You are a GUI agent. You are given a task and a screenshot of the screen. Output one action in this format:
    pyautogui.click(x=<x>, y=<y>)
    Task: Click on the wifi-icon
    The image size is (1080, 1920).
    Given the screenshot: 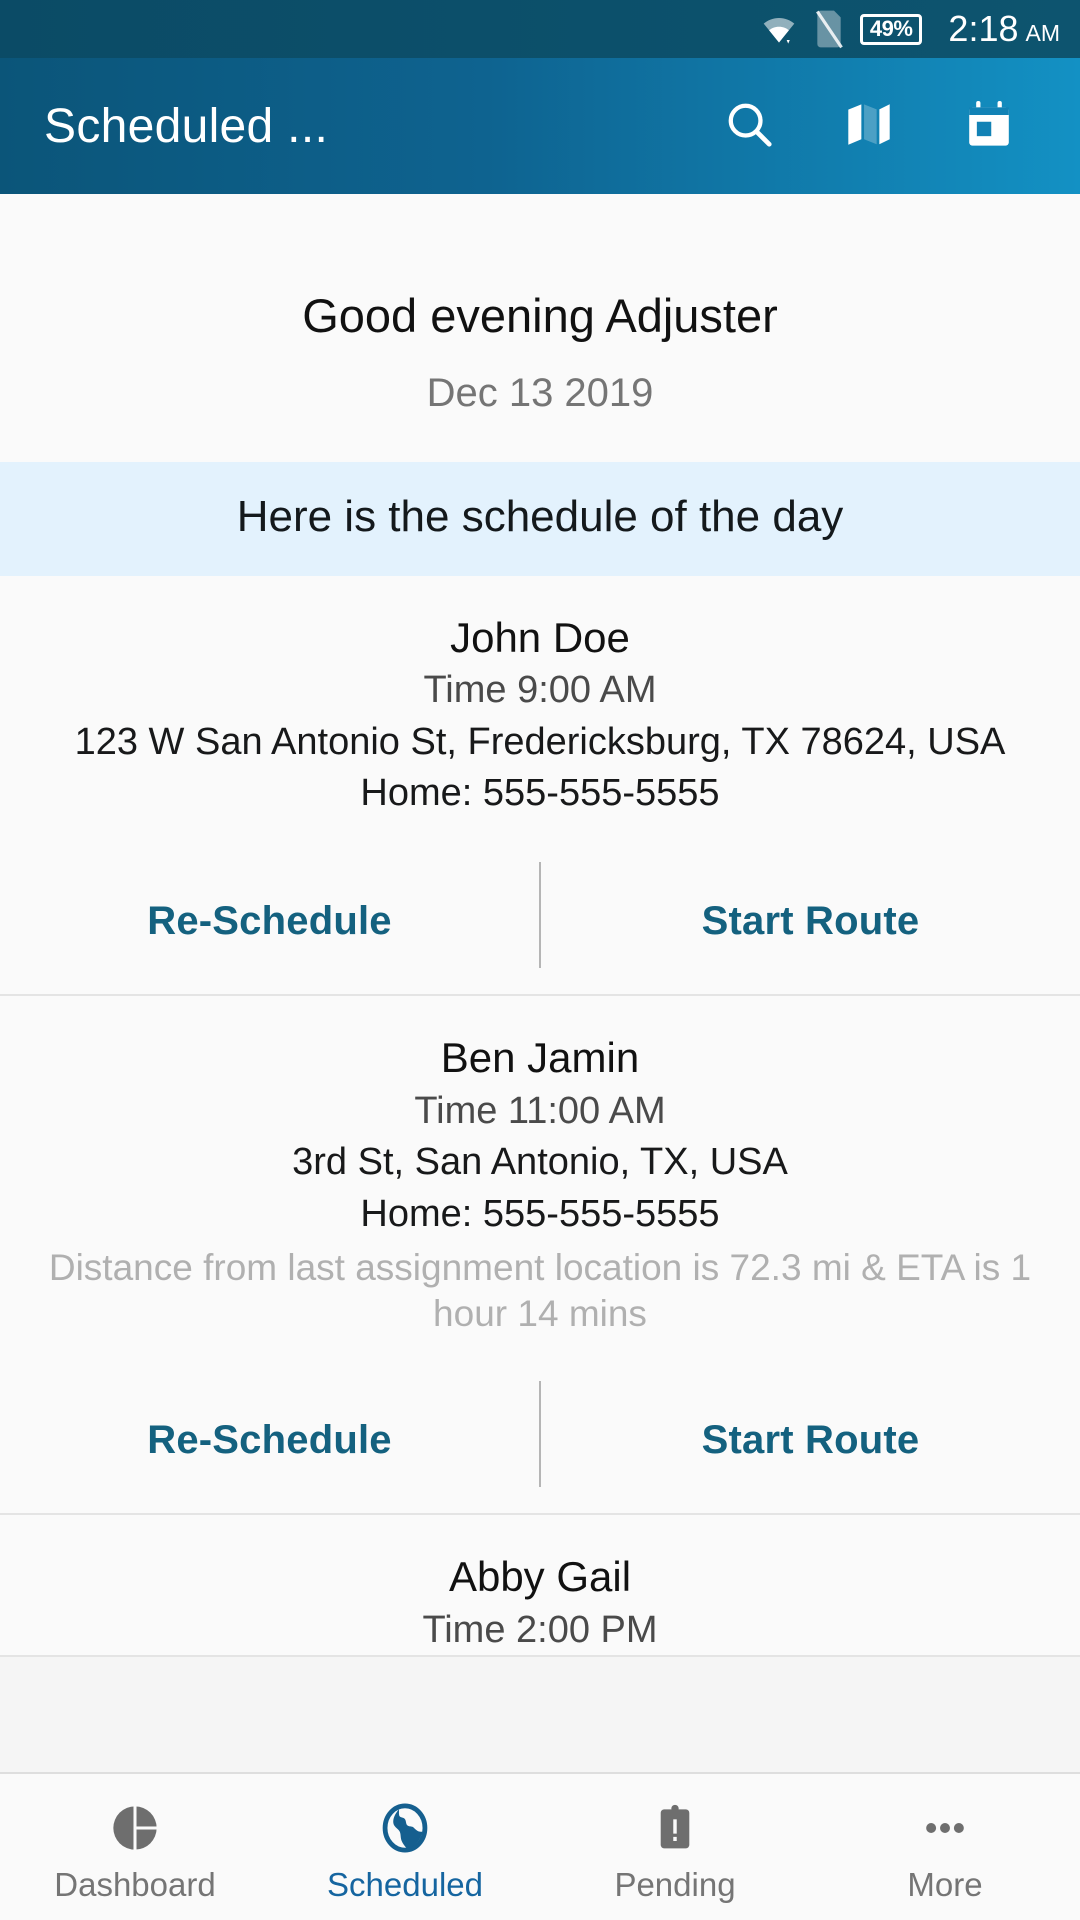 What is the action you would take?
    pyautogui.click(x=779, y=29)
    